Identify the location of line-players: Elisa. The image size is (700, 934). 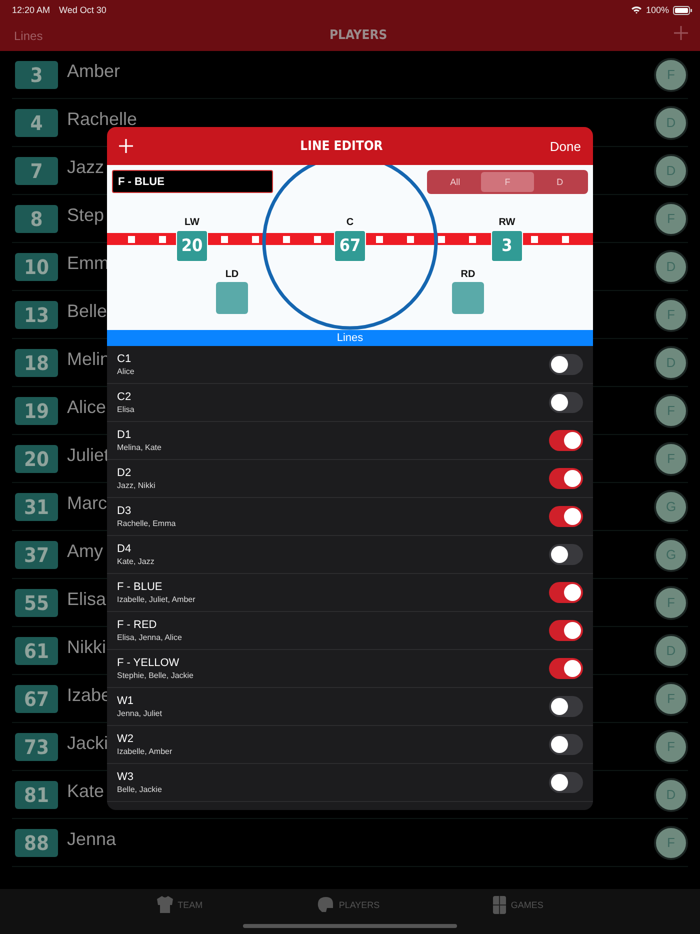
(126, 409).